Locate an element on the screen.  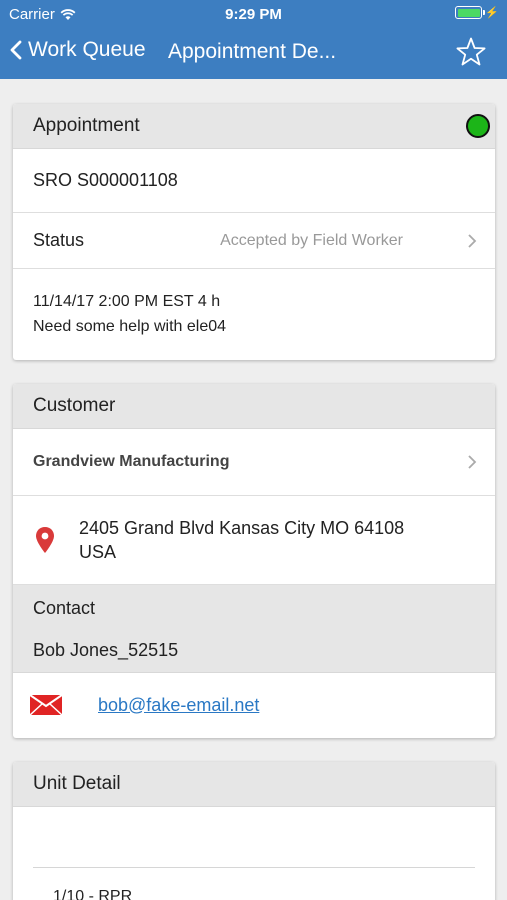
status-label: Status is located at coordinates (59, 240).